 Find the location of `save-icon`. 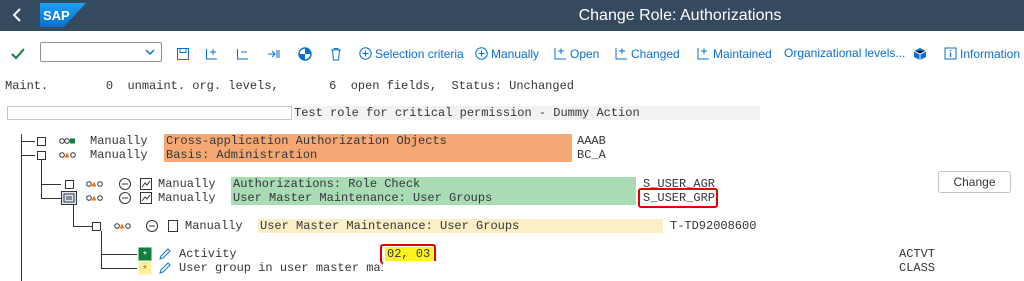

save-icon is located at coordinates (183, 53).